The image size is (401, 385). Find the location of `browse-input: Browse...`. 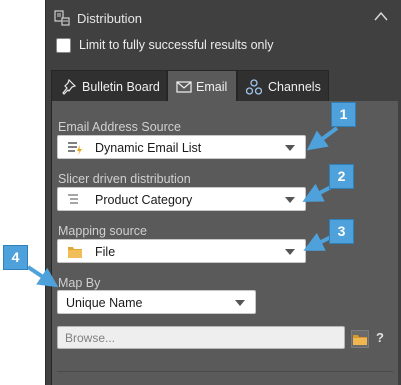

browse-input: Browse... is located at coordinates (201, 337).